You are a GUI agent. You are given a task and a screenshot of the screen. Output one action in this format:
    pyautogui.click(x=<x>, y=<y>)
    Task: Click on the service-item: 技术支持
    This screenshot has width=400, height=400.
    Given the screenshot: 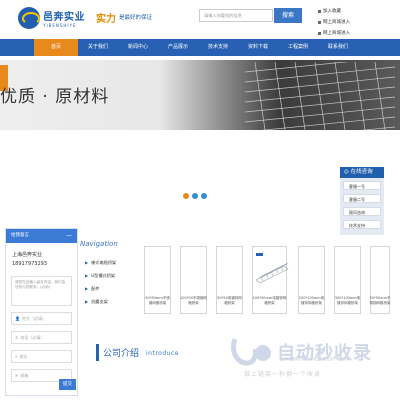 What is the action you would take?
    pyautogui.click(x=362, y=224)
    